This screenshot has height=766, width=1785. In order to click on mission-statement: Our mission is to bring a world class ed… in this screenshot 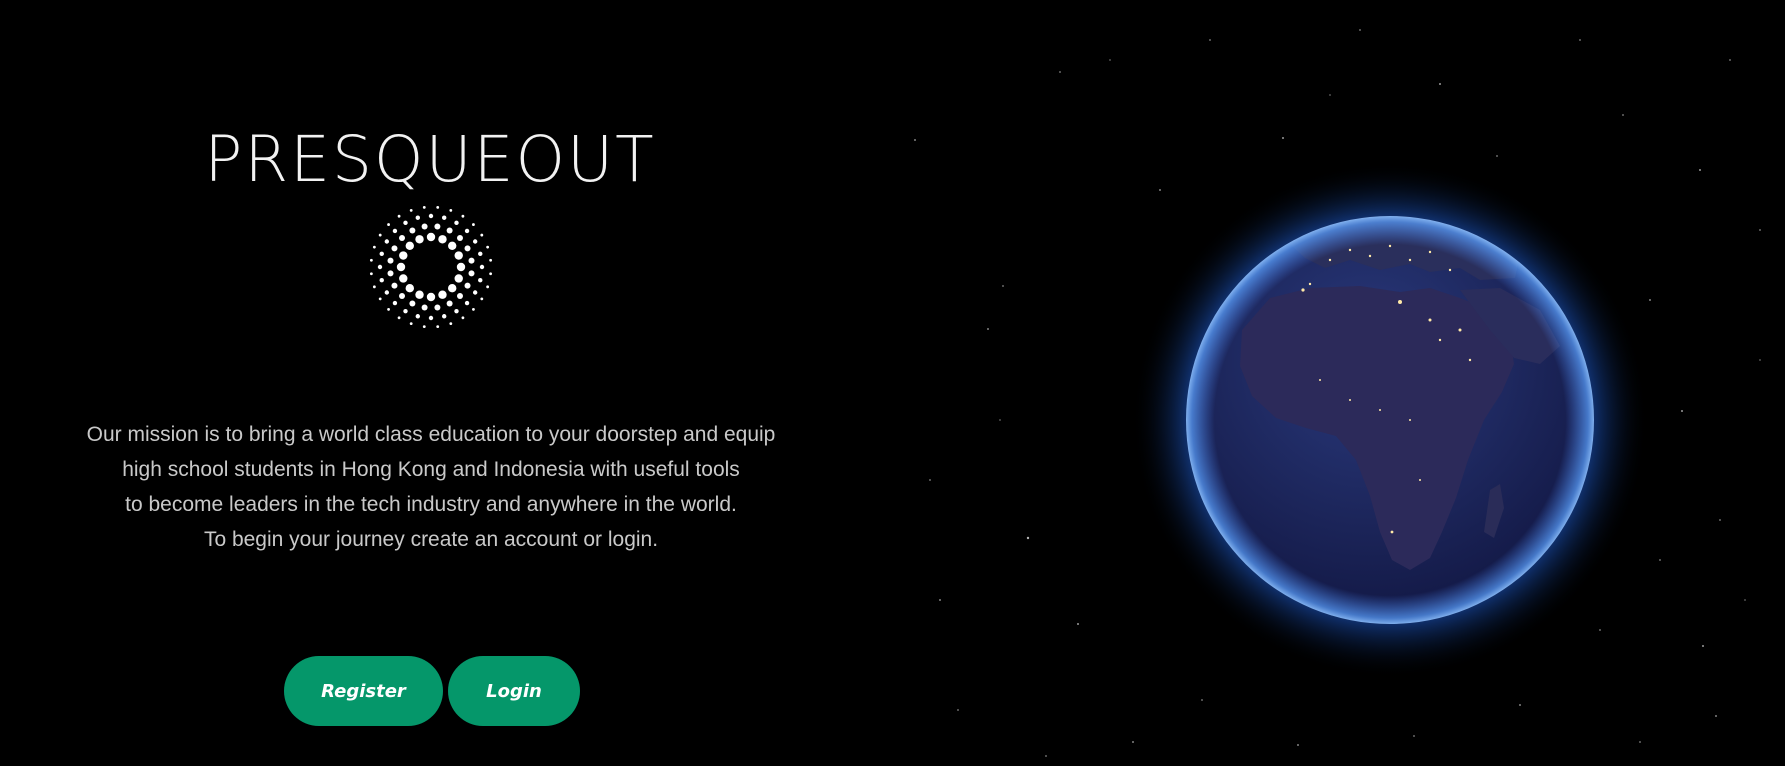, I will do `click(431, 487)`.